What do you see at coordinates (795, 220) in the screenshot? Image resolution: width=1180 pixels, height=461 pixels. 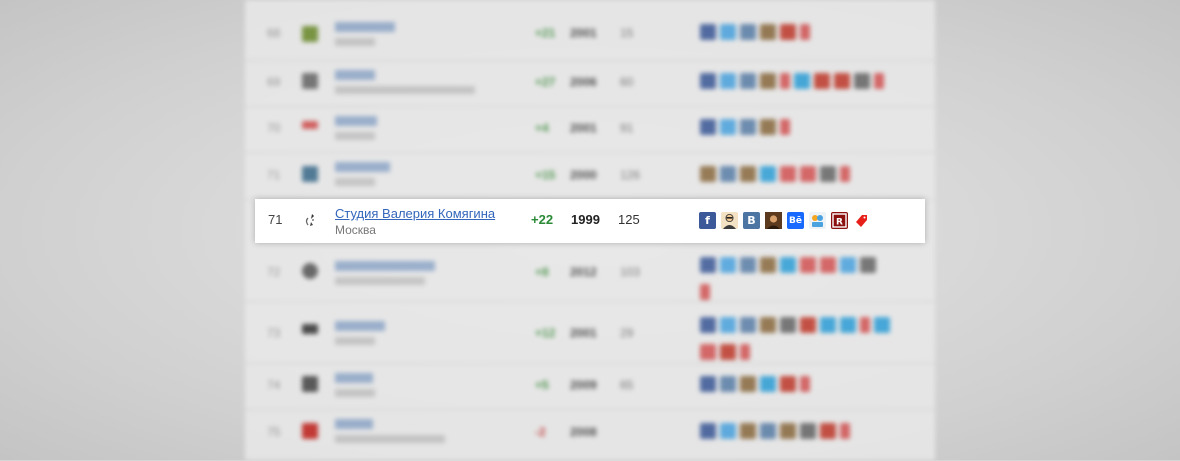 I see `behance-icon: Bē` at bounding box center [795, 220].